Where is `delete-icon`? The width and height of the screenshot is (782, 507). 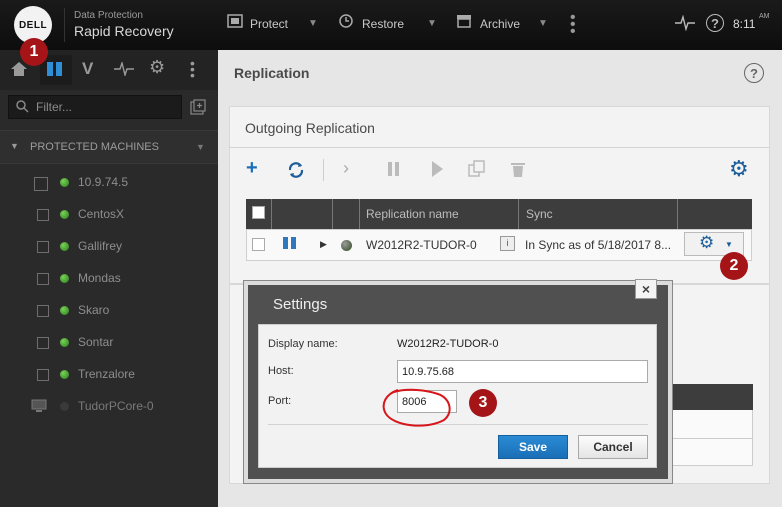 delete-icon is located at coordinates (518, 169).